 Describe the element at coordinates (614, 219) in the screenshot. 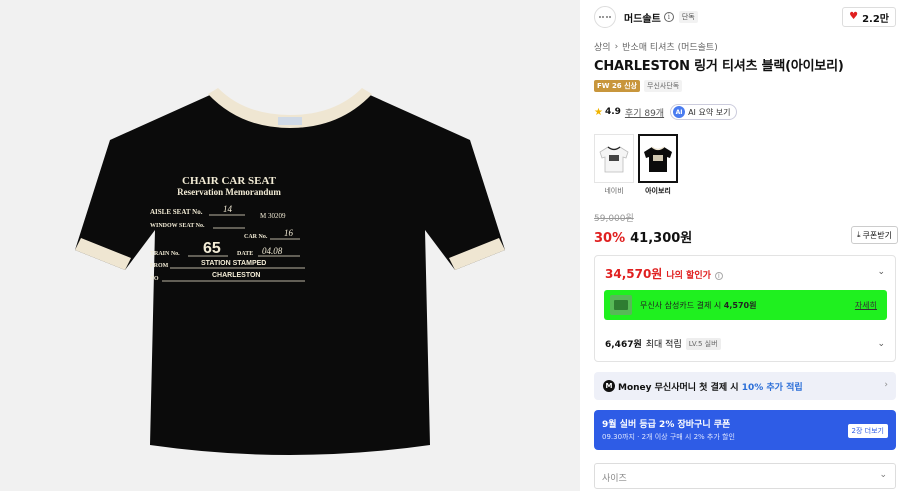

I see `original-price: 59,000원` at that location.